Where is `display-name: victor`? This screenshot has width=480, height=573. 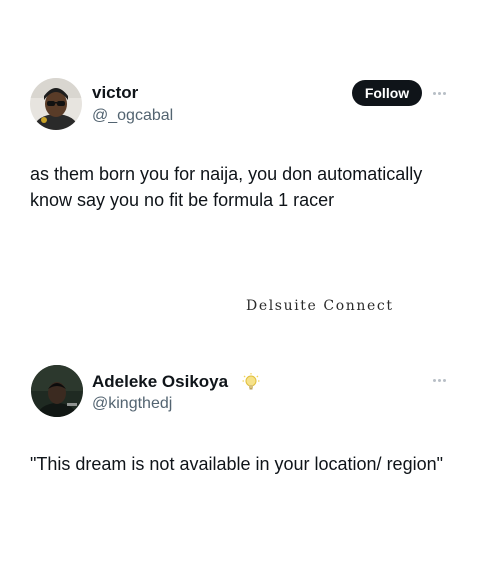
display-name: victor is located at coordinates (115, 93).